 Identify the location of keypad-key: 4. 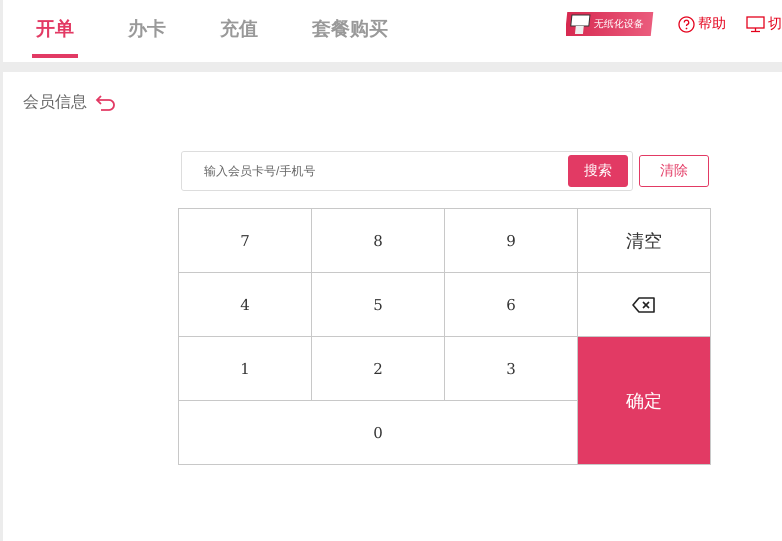
(245, 305).